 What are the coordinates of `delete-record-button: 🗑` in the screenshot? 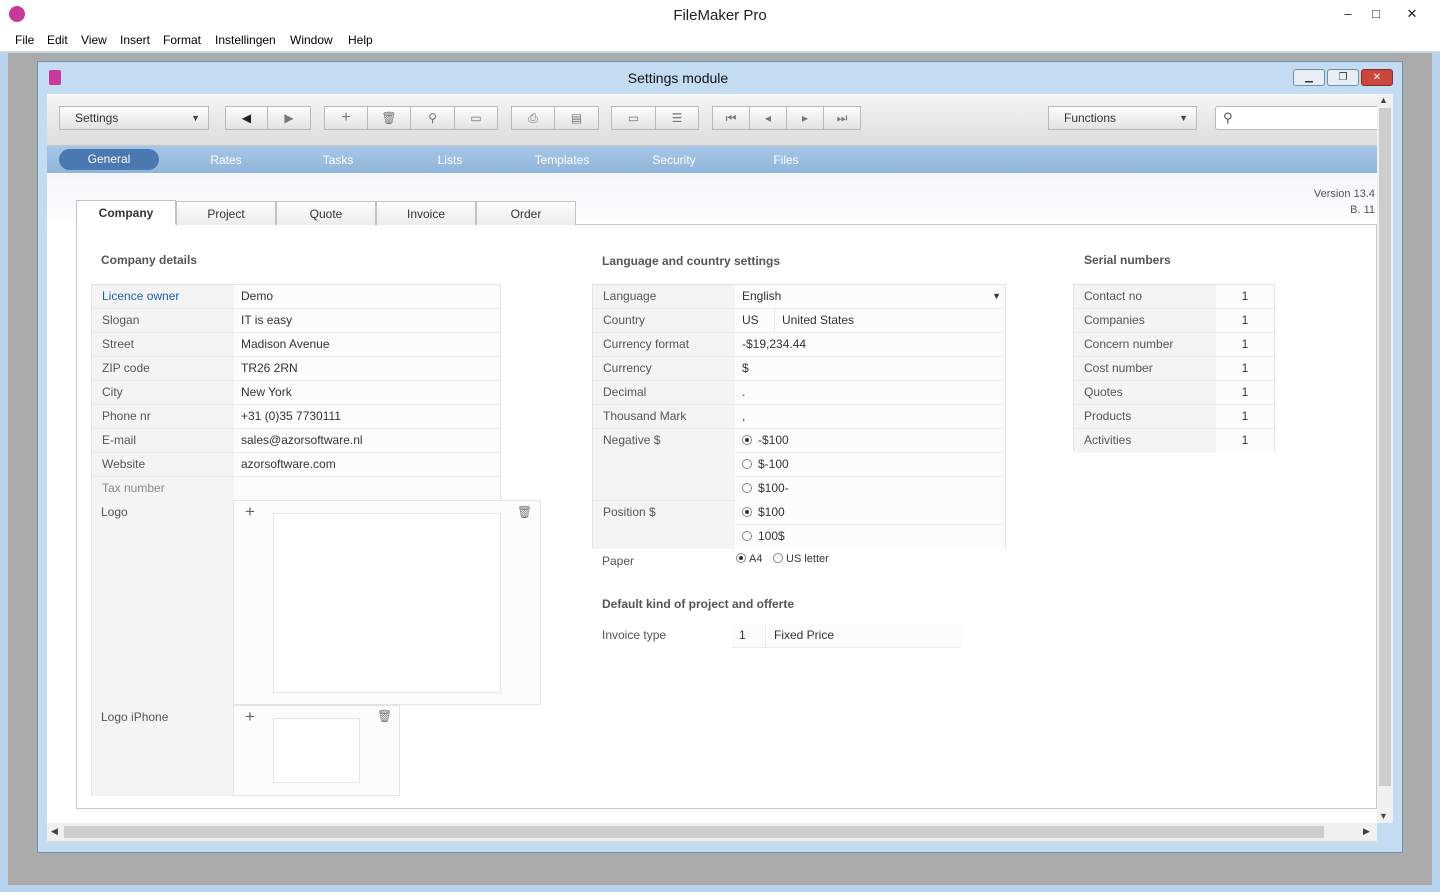 It's located at (389, 118).